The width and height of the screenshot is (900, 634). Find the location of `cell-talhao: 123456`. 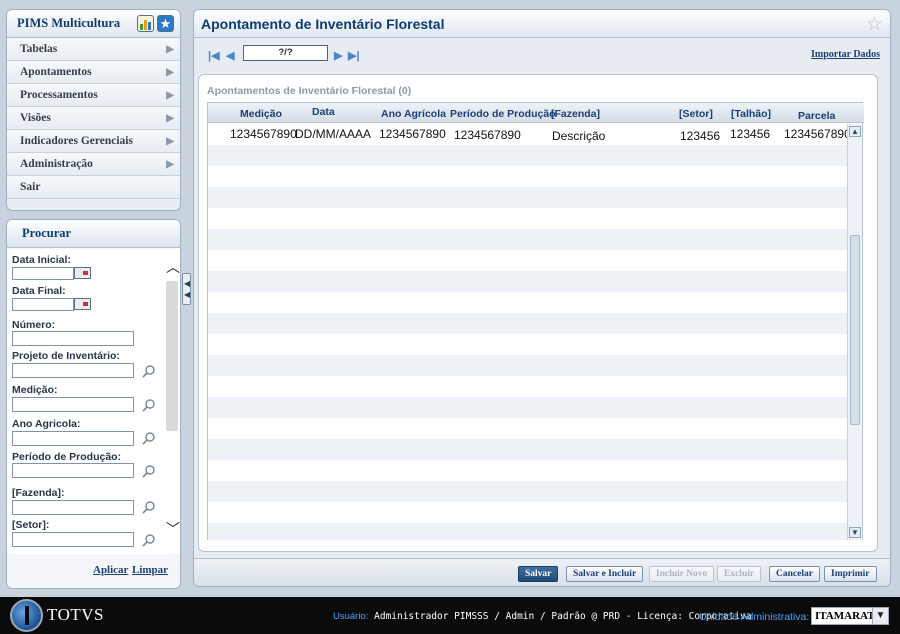

cell-talhao: 123456 is located at coordinates (750, 134).